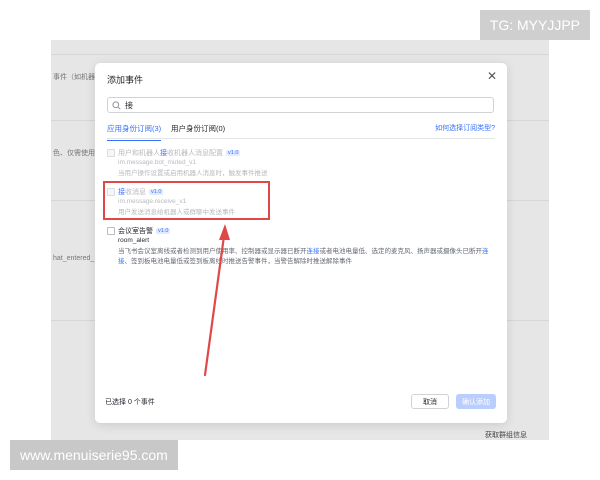  I want to click on annotation-arrow, so click(216, 300).